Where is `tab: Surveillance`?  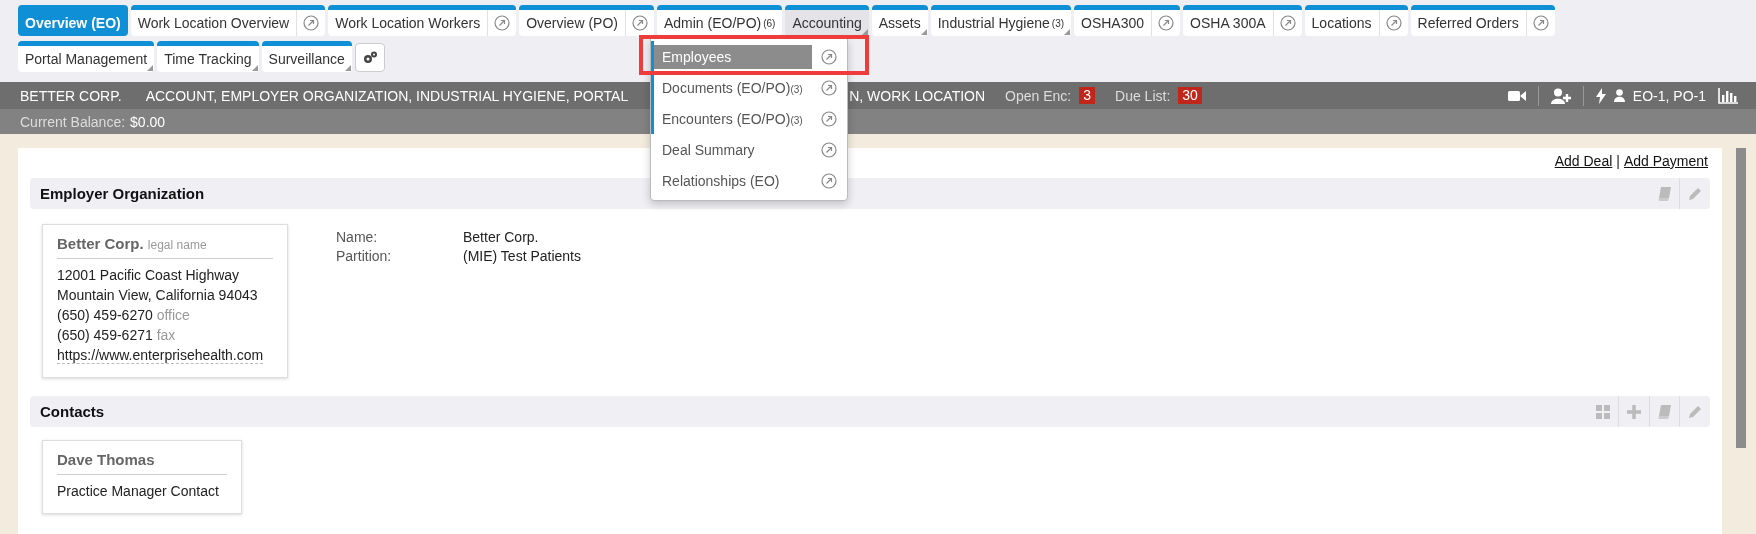 tab: Surveillance is located at coordinates (306, 56).